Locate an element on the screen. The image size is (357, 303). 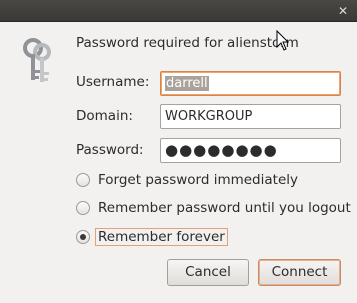
close-window-button: ✕ is located at coordinates (343, 11).